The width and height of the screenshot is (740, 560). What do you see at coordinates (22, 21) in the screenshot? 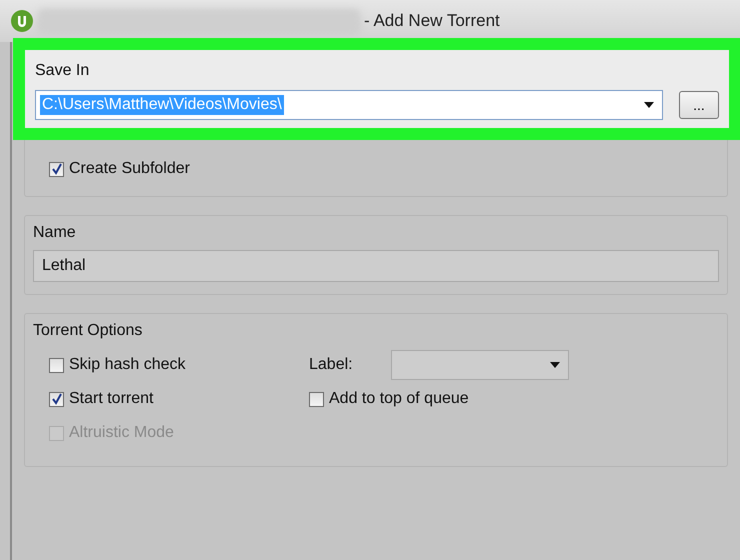
I see `app-logo-icon` at bounding box center [22, 21].